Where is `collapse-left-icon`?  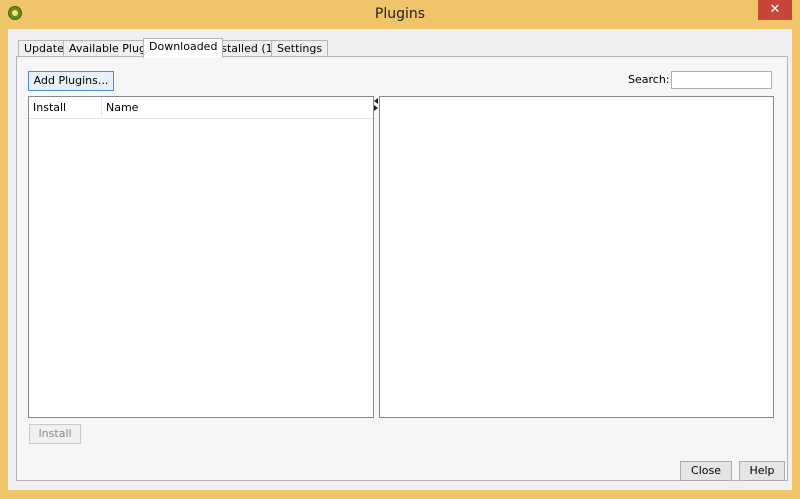 collapse-left-icon is located at coordinates (376, 101).